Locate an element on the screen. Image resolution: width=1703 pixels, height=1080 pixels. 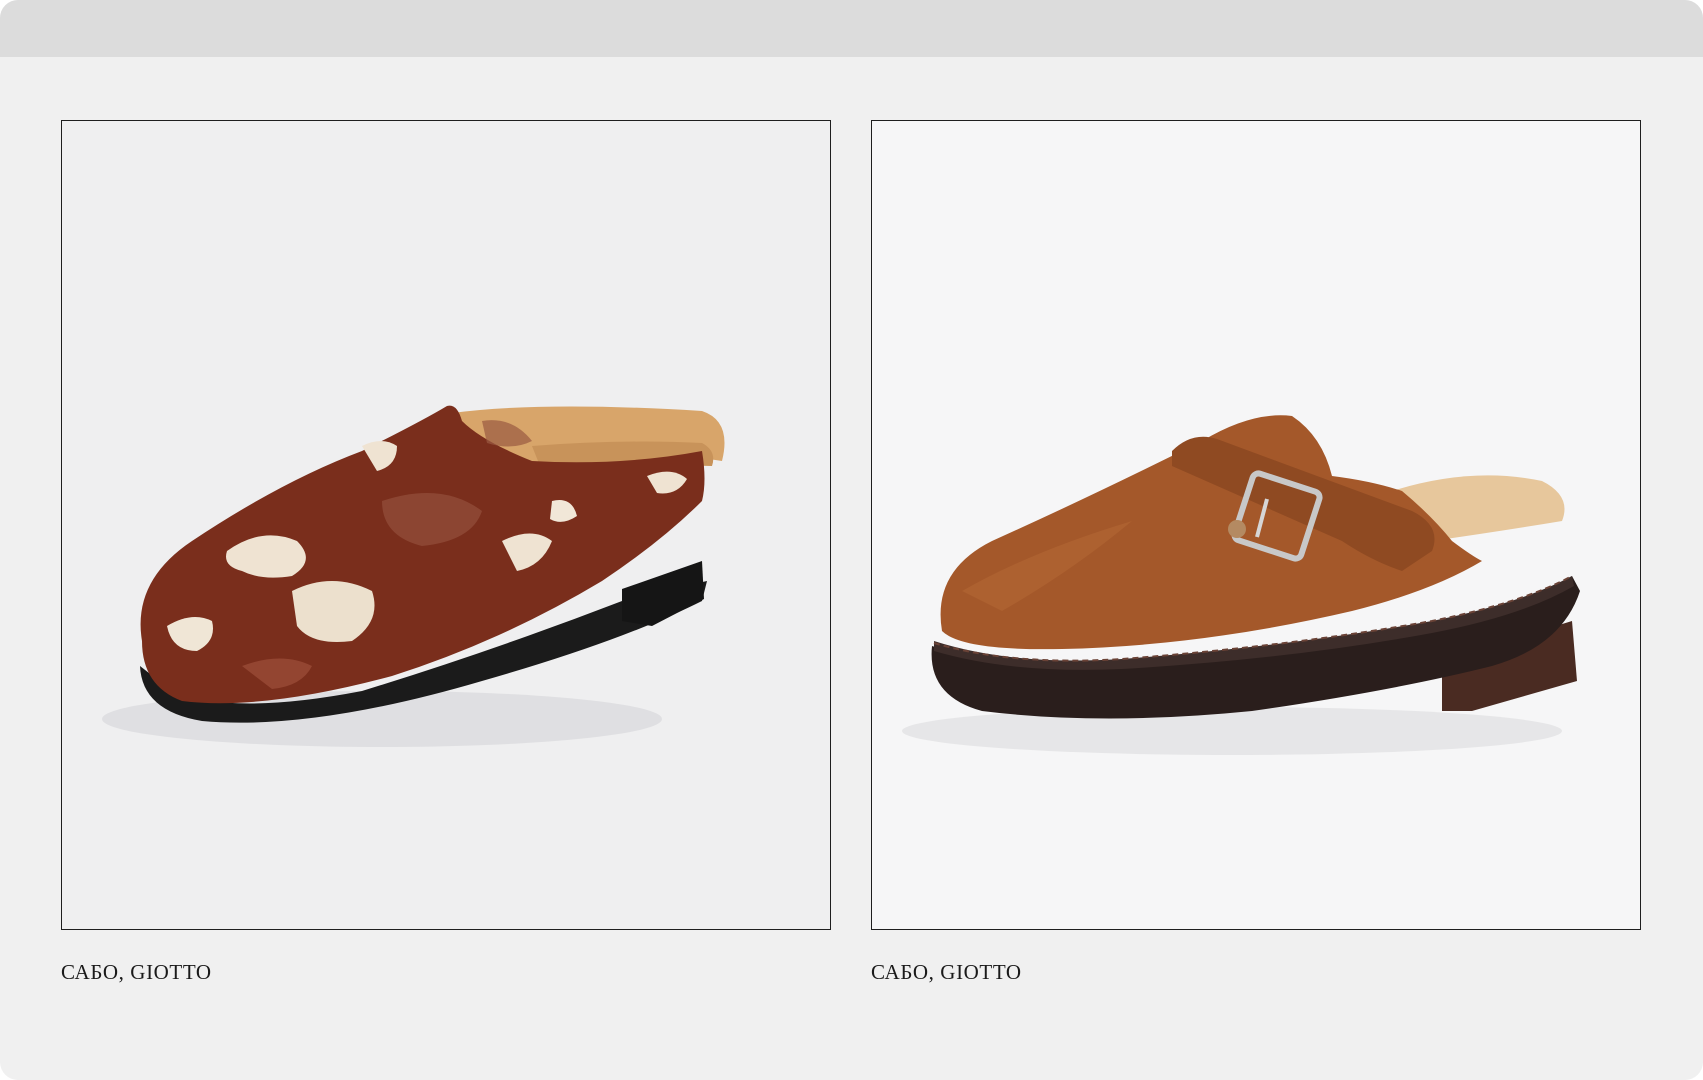
window-top-bar is located at coordinates (851, 28).